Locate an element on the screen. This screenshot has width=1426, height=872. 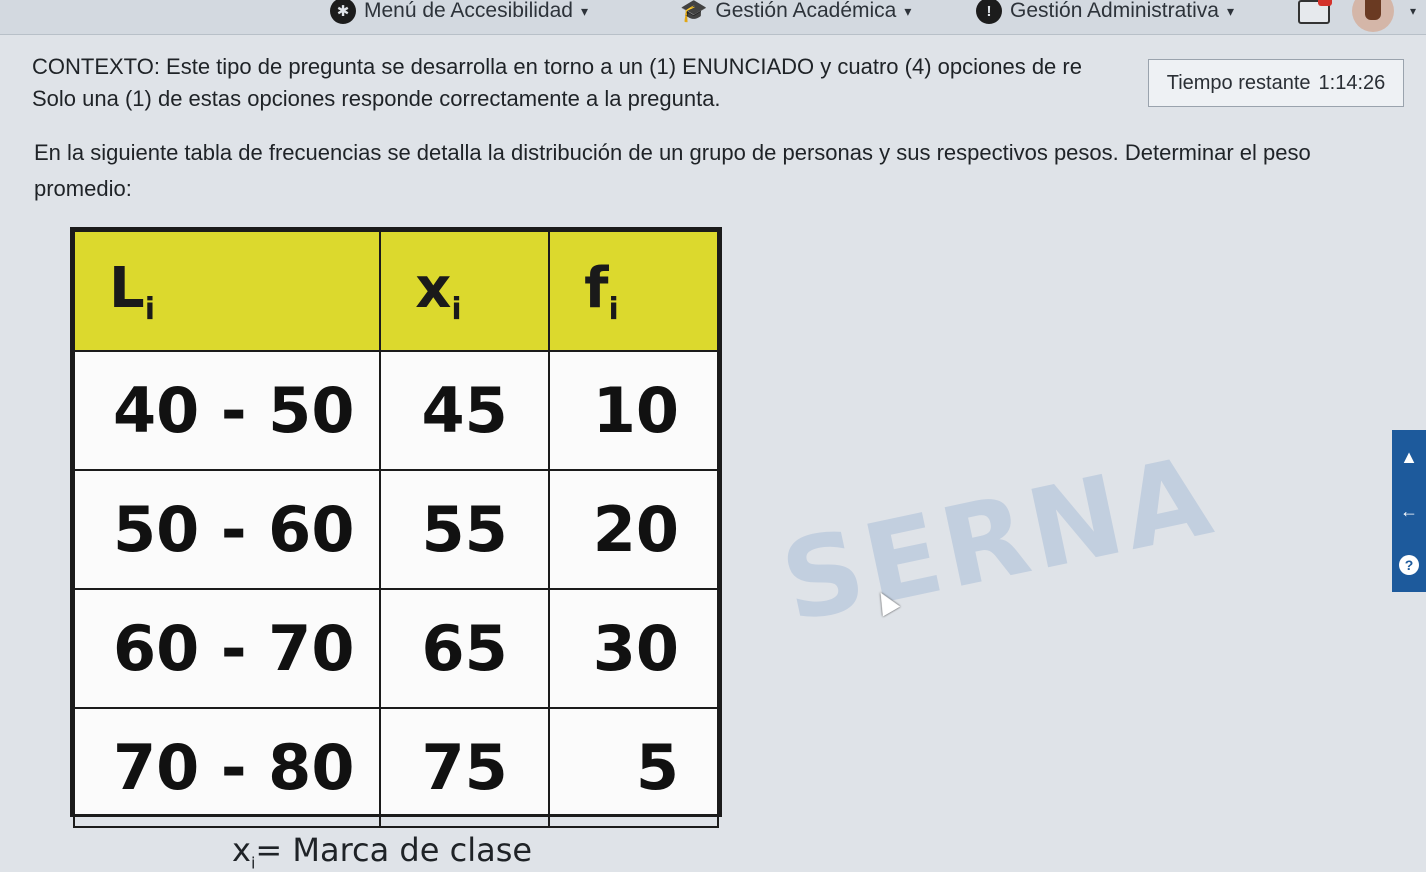
note-symbol: x is located at coordinates (241, 850).